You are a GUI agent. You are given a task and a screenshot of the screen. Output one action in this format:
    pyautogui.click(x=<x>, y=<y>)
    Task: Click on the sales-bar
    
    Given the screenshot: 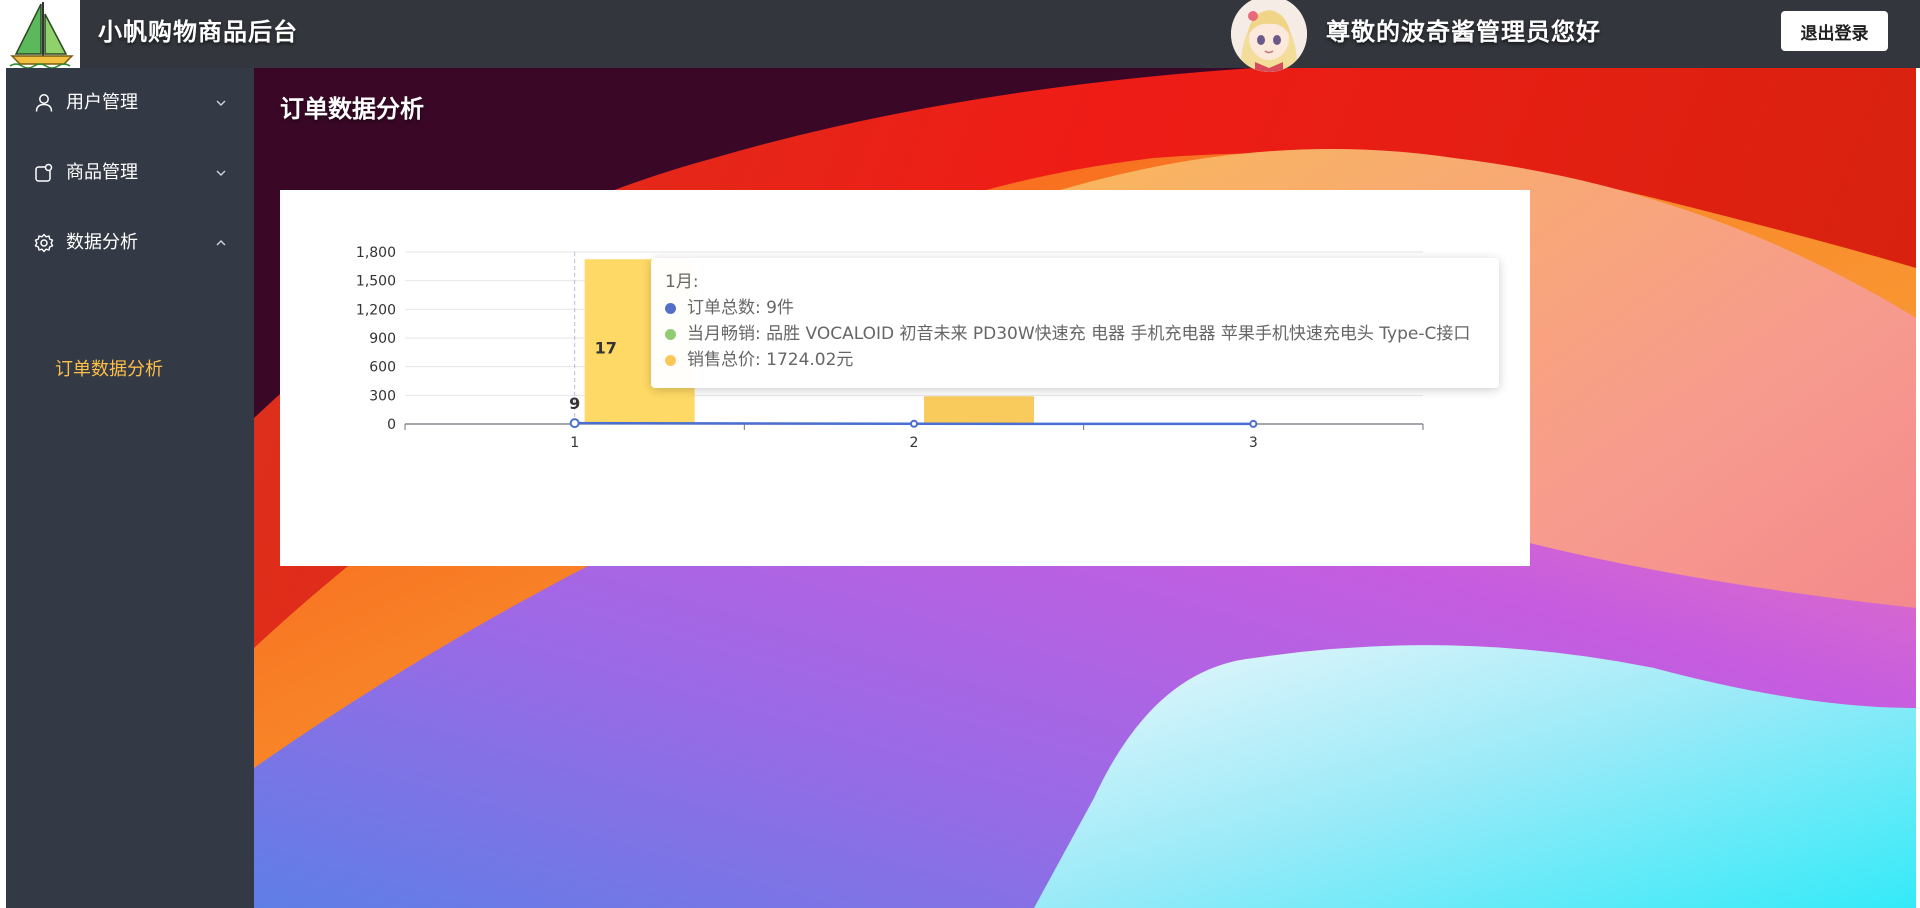 What is the action you would take?
    pyautogui.click(x=979, y=410)
    